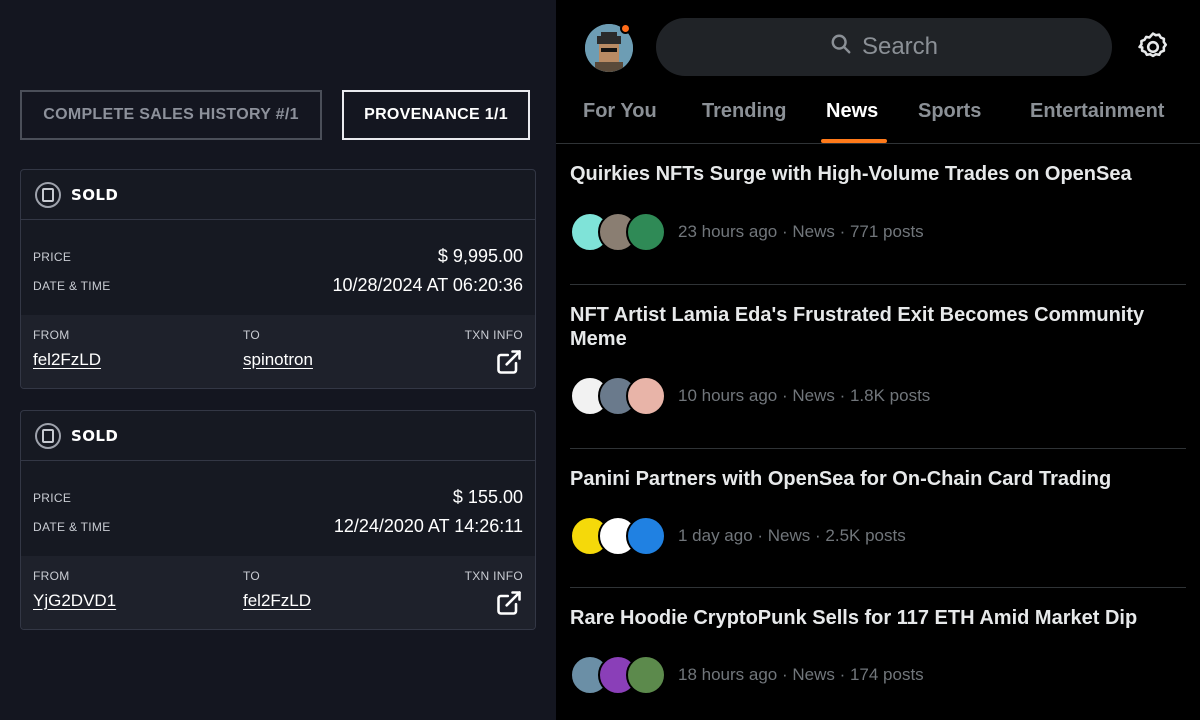  I want to click on search-icon, so click(841, 47).